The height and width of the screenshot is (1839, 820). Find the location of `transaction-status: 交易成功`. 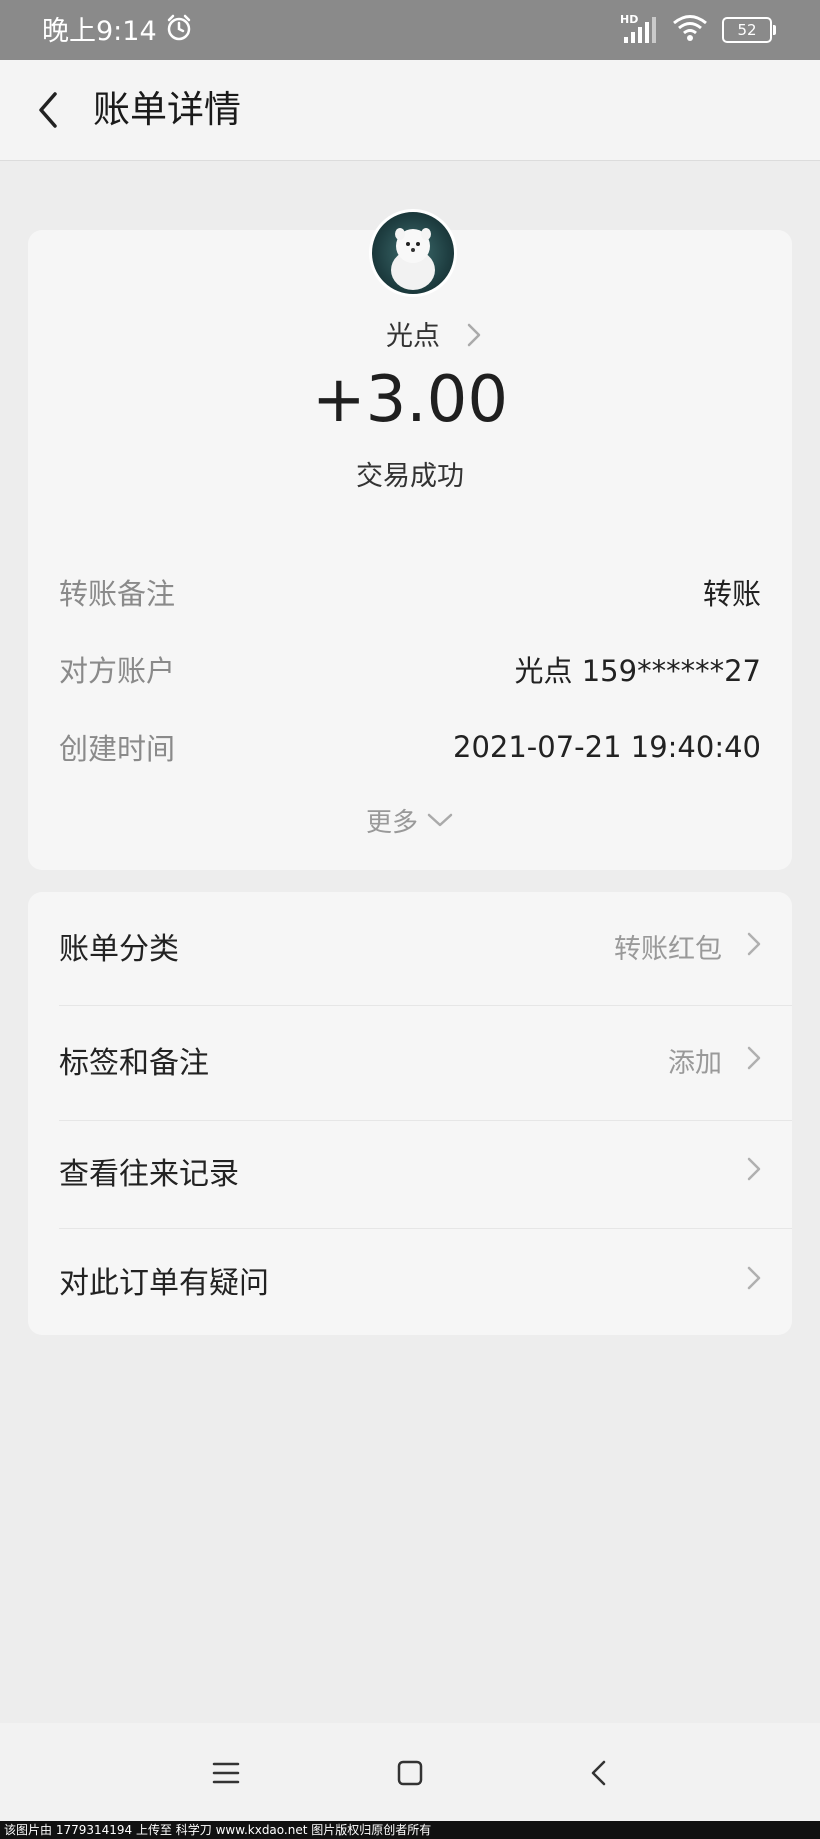

transaction-status: 交易成功 is located at coordinates (410, 476).